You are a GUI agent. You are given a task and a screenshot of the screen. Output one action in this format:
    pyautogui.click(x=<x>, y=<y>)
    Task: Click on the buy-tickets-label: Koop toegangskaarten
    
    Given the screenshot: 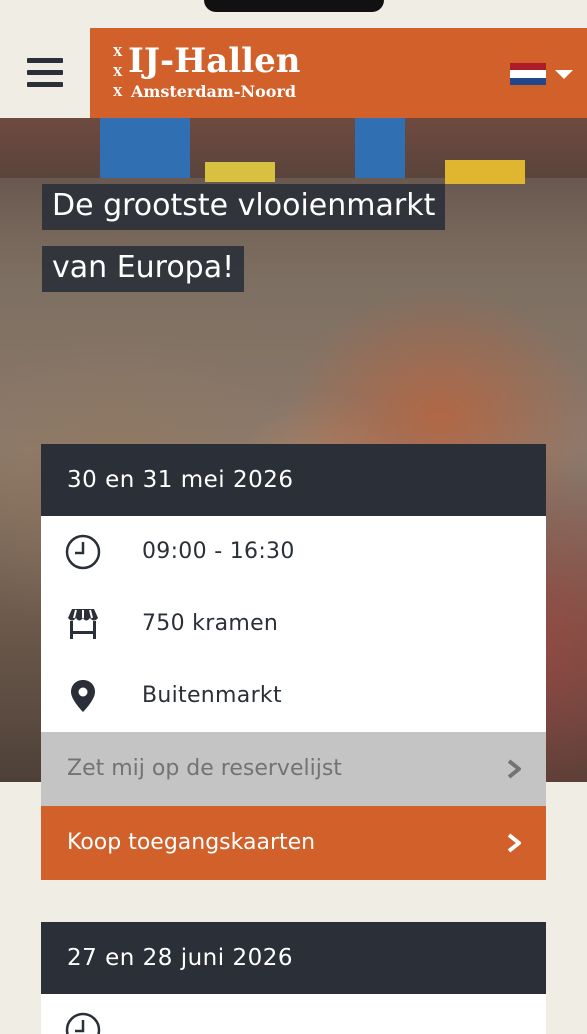 What is the action you would take?
    pyautogui.click(x=191, y=842)
    